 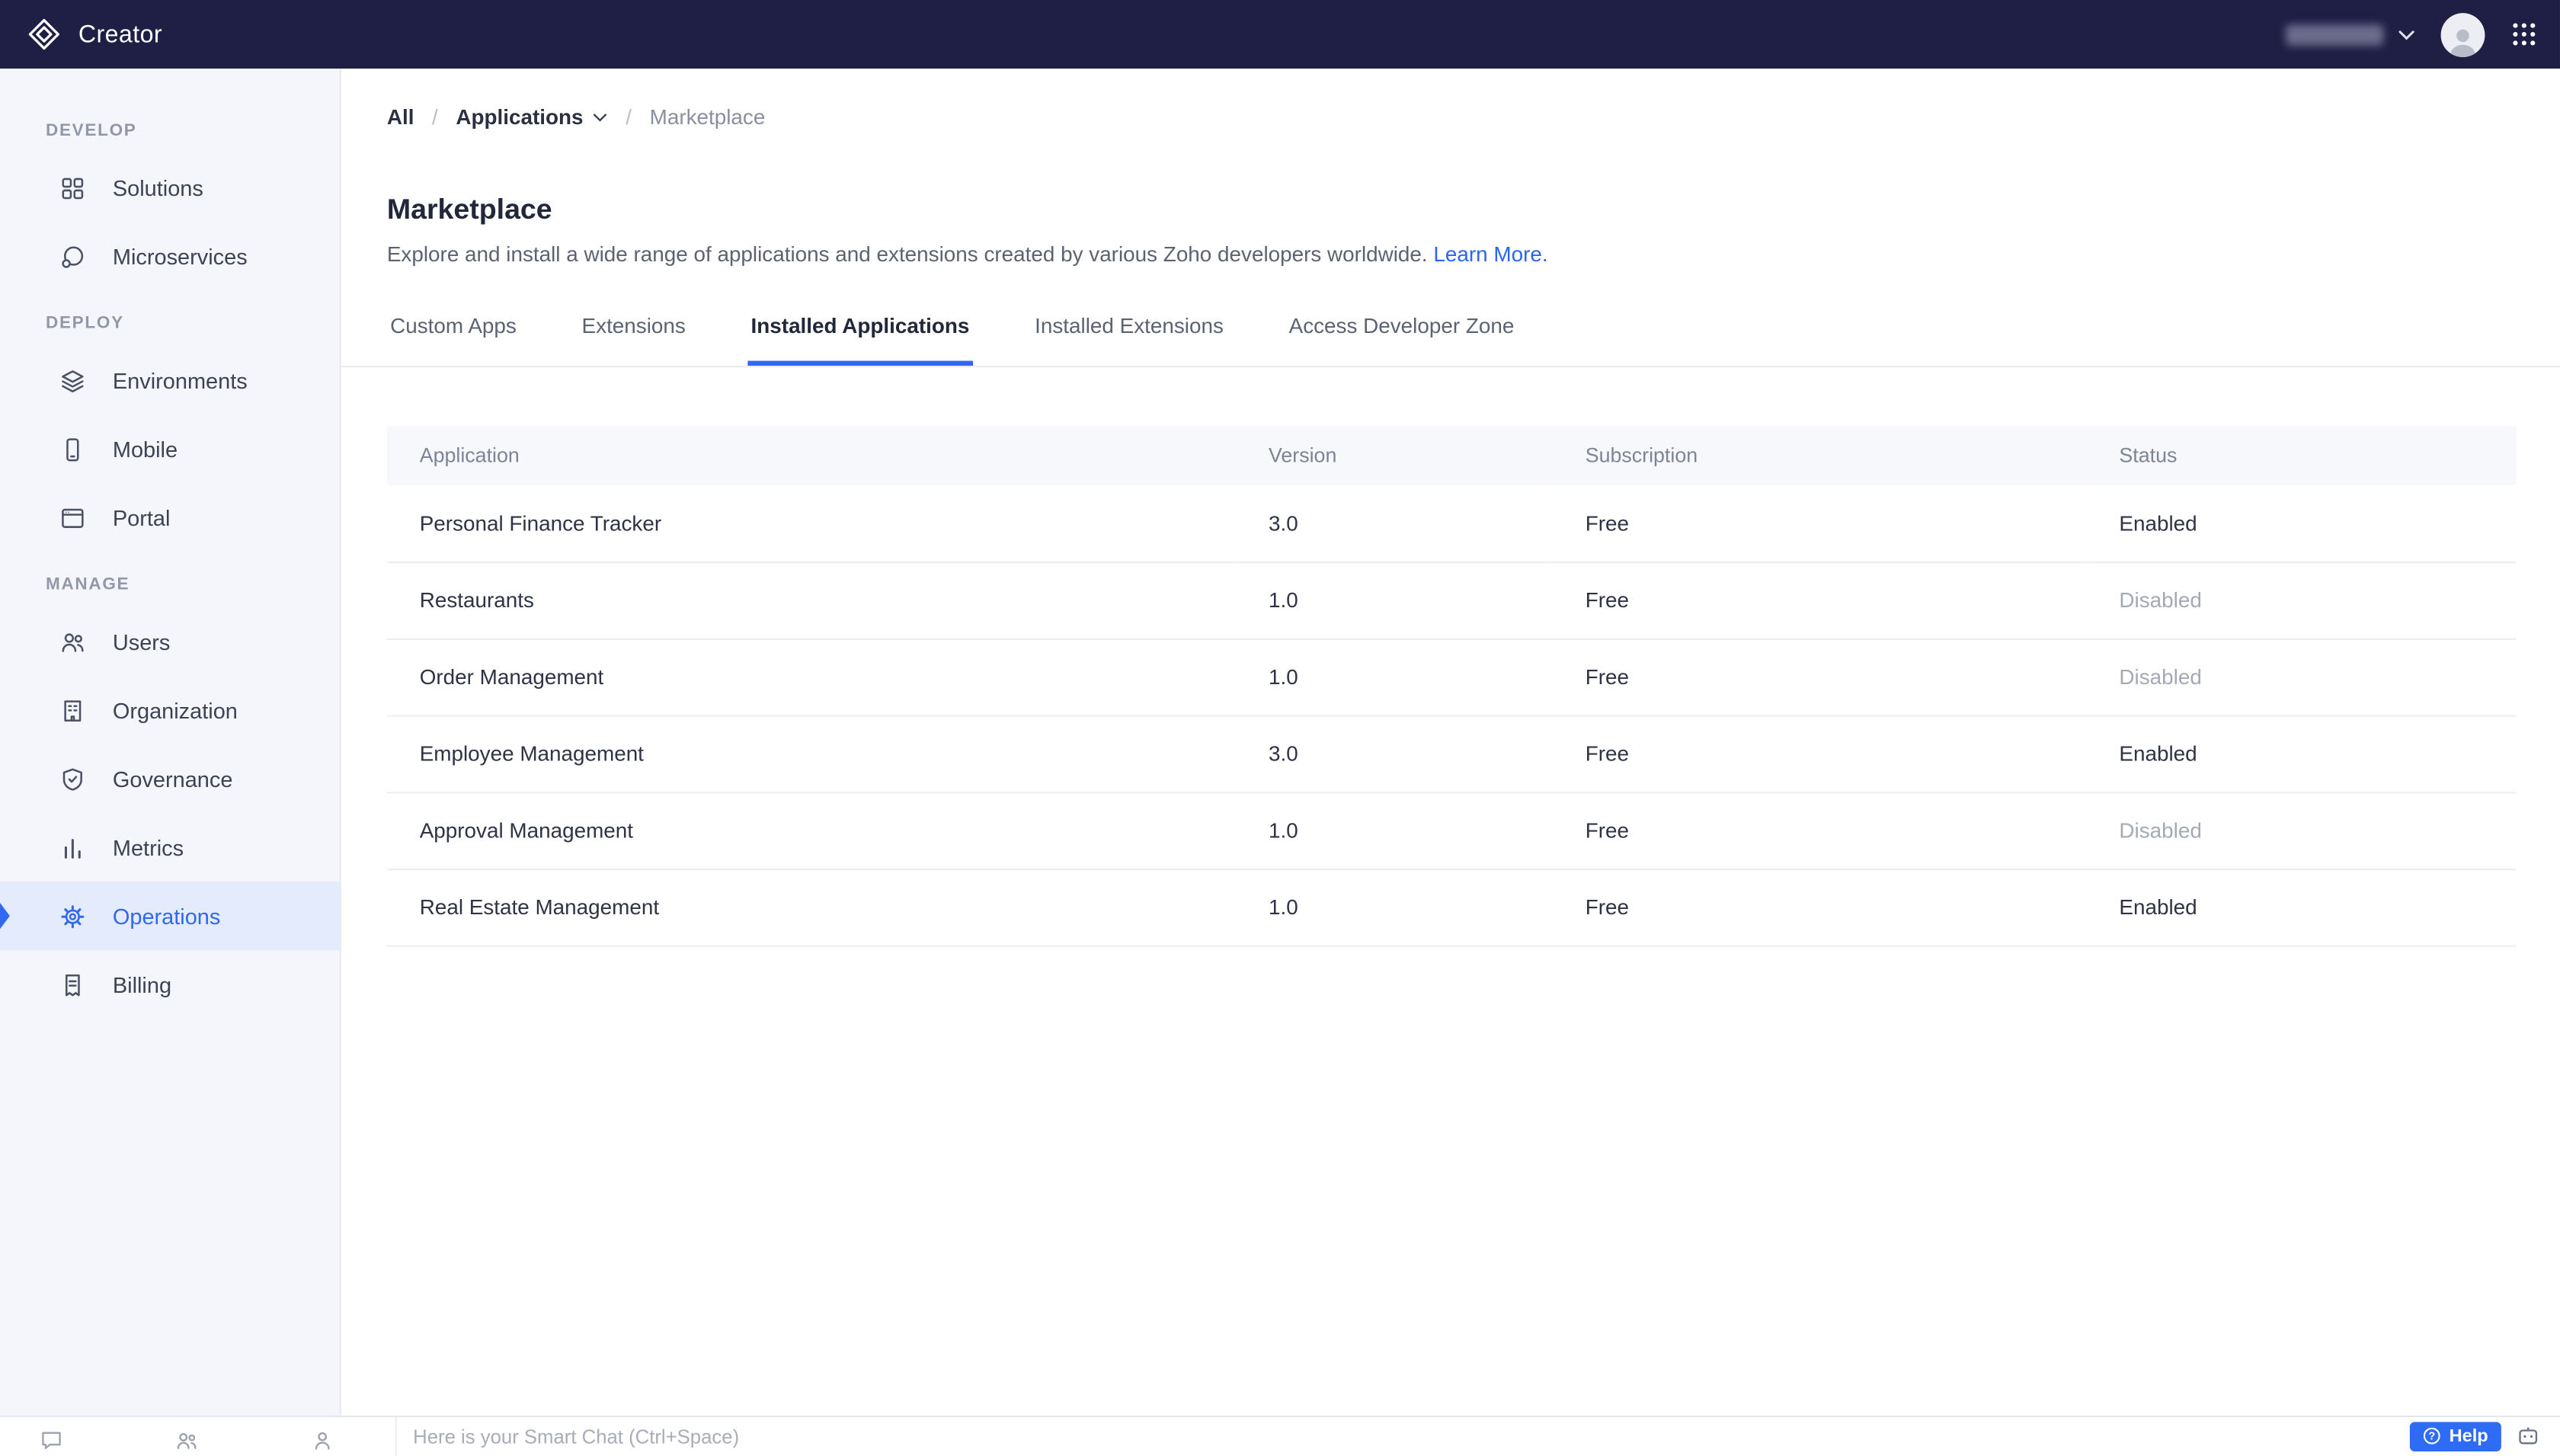 I want to click on bottom-bar-shortcuts, so click(x=198, y=1436).